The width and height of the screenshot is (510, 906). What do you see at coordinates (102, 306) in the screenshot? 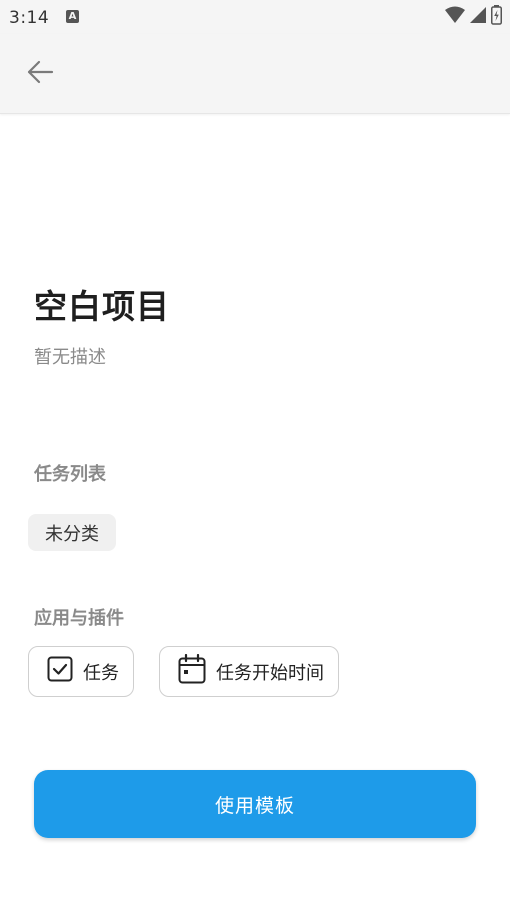
I see `template-title: 空白项目` at bounding box center [102, 306].